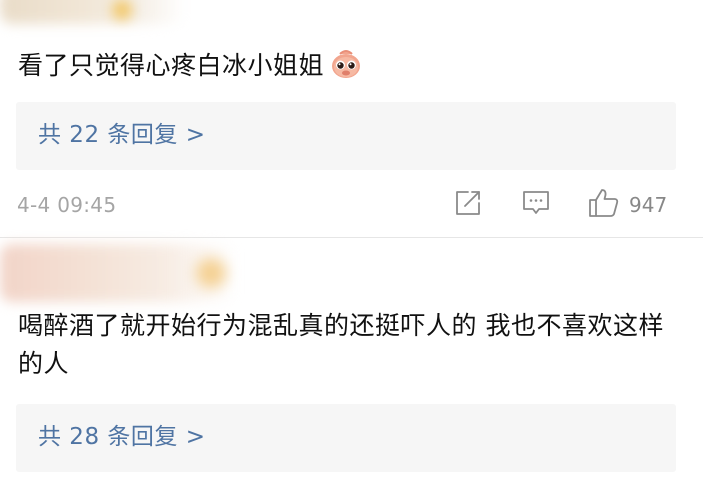 Image resolution: width=703 pixels, height=492 pixels. I want to click on view-replies-link: 共 22 条回复 >, so click(121, 135).